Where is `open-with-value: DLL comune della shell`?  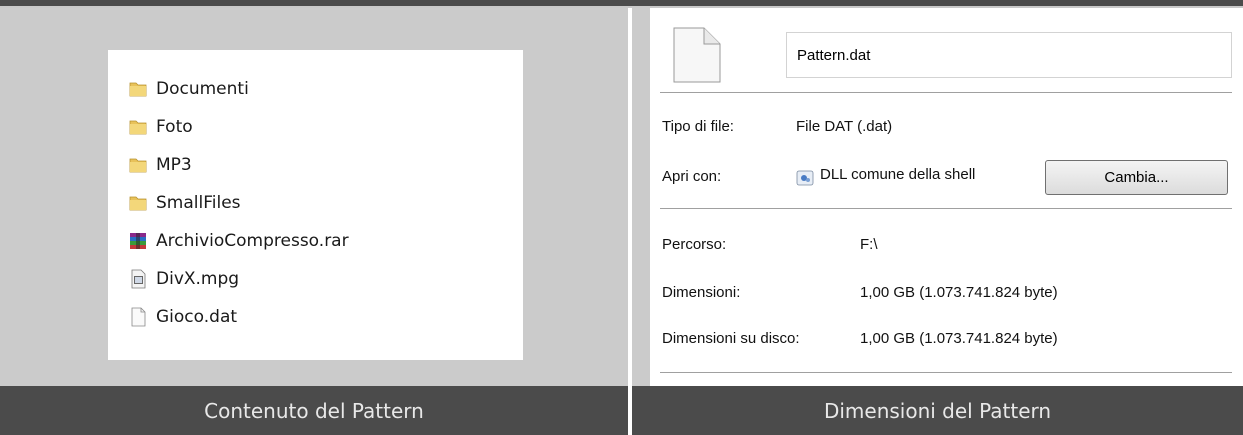 open-with-value: DLL comune della shell is located at coordinates (898, 174).